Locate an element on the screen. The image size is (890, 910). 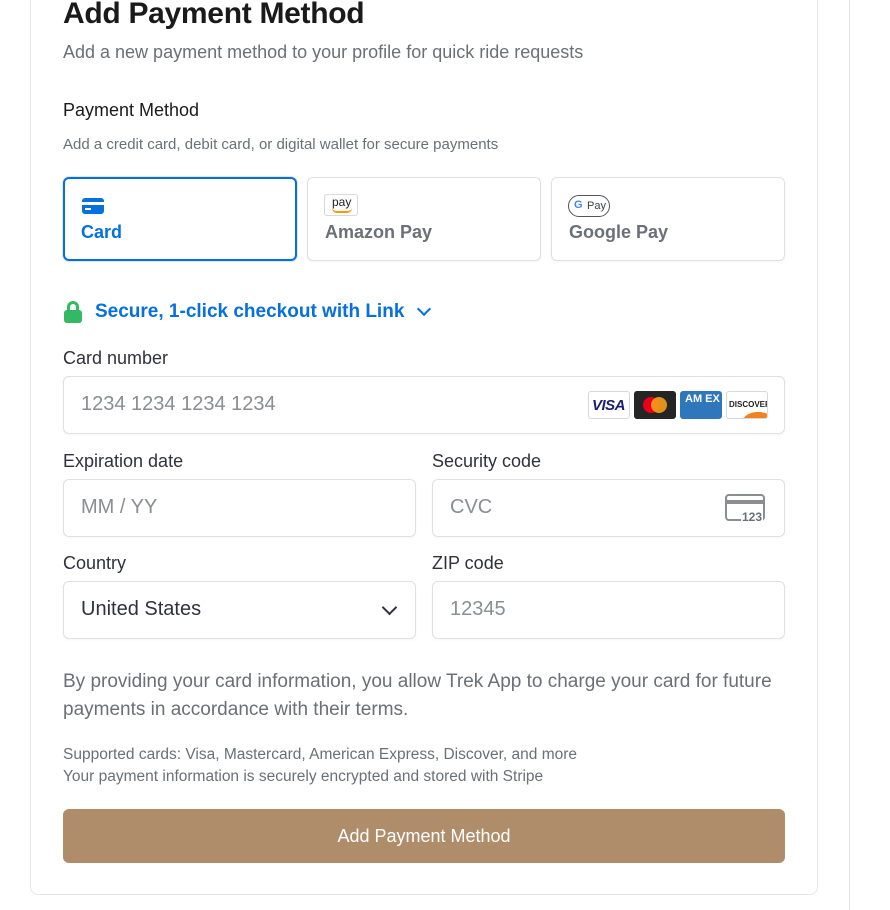
country-select: United States is located at coordinates (239, 610).